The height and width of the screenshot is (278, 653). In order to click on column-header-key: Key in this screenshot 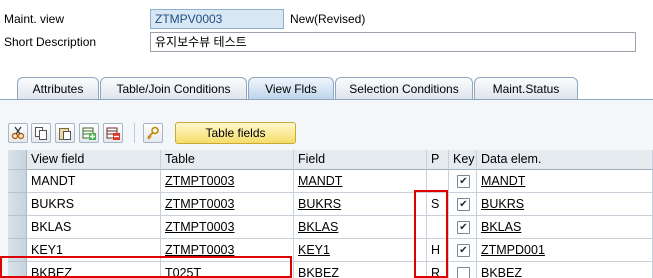, I will do `click(463, 160)`.